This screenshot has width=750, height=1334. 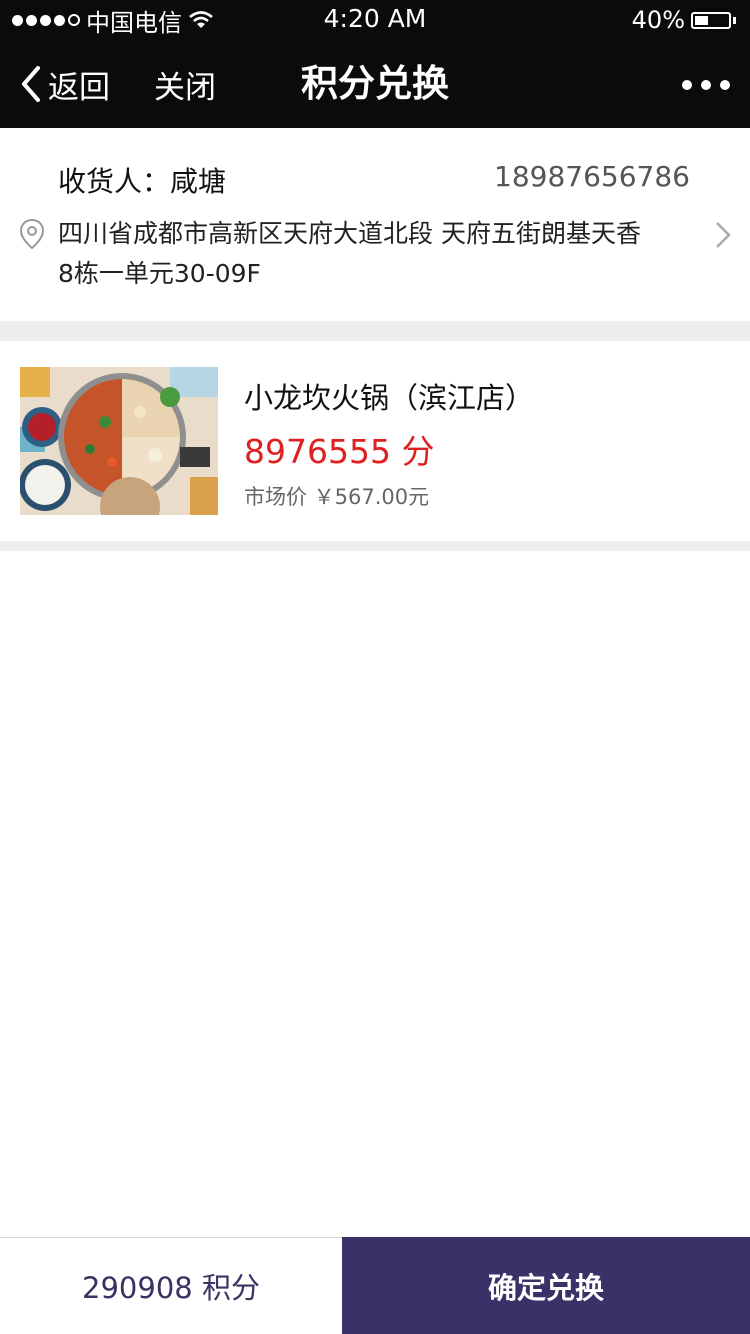 What do you see at coordinates (32, 234) in the screenshot?
I see `location-pin-icon` at bounding box center [32, 234].